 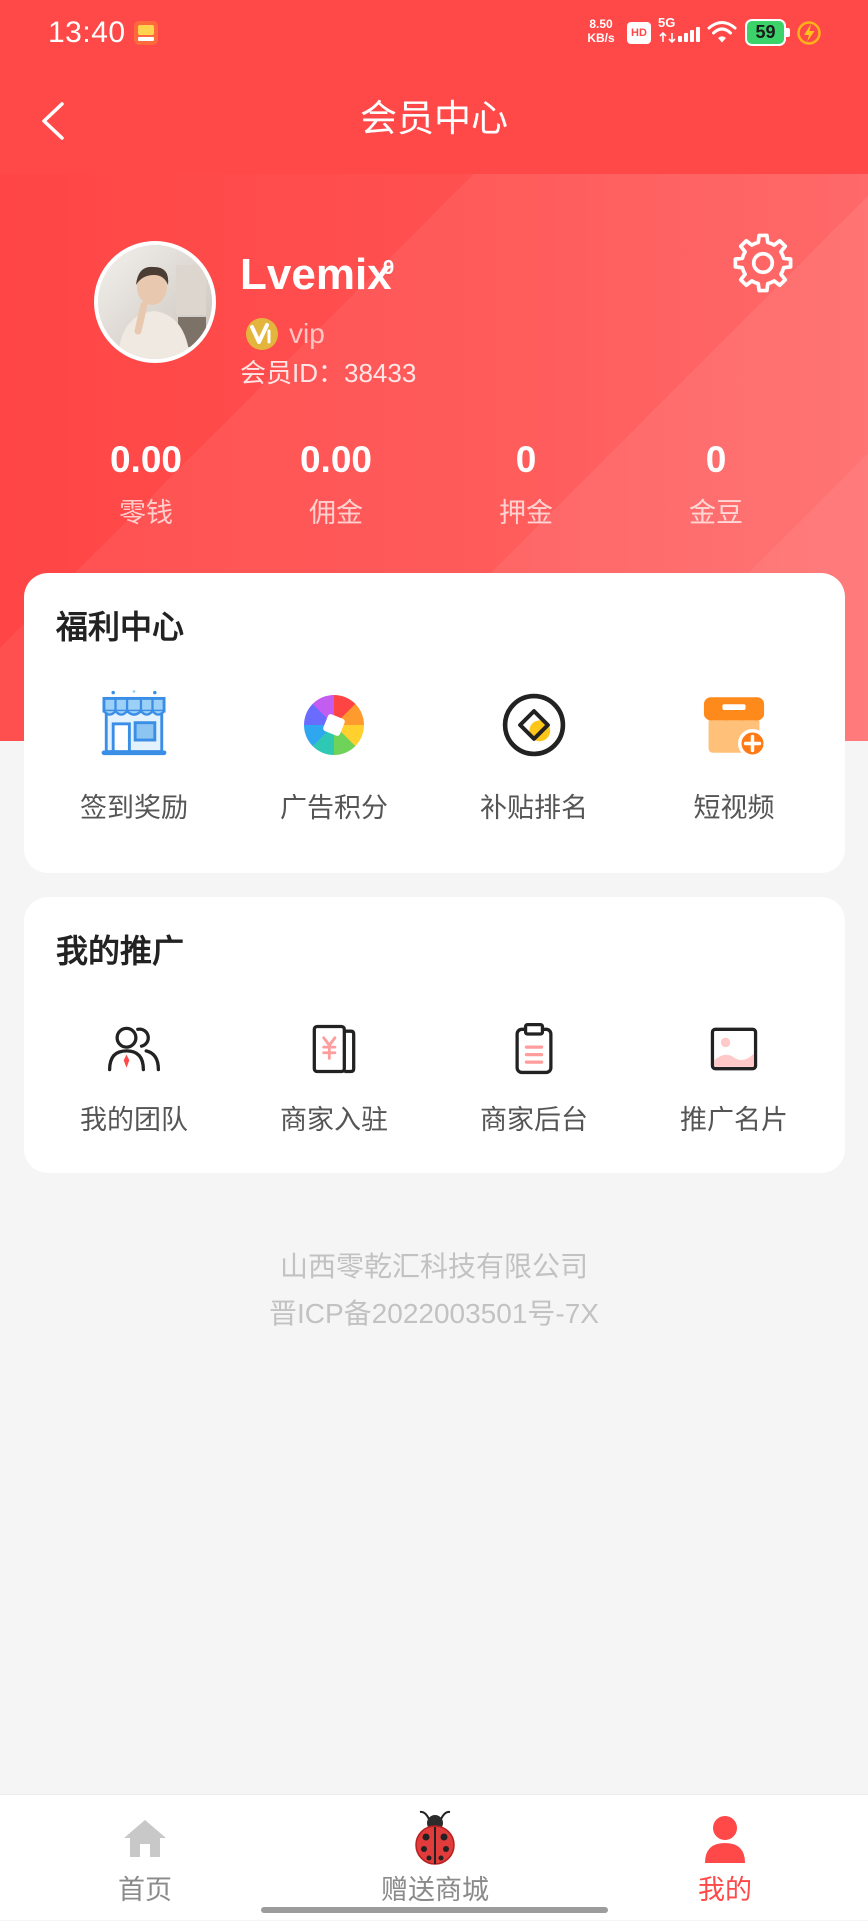 I want to click on net-speed: 8.50 KB/s, so click(x=601, y=31).